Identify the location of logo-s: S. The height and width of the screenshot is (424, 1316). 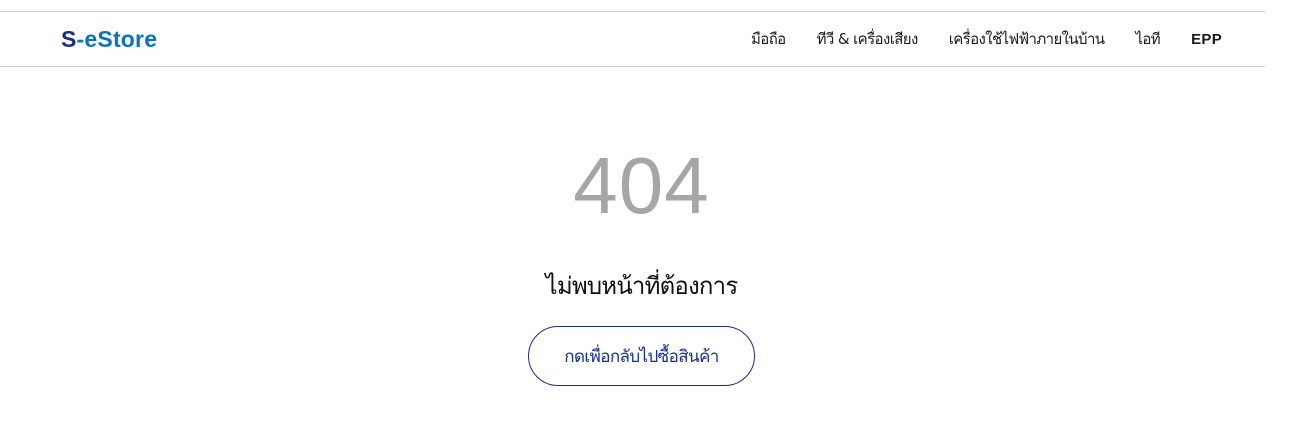
(69, 39).